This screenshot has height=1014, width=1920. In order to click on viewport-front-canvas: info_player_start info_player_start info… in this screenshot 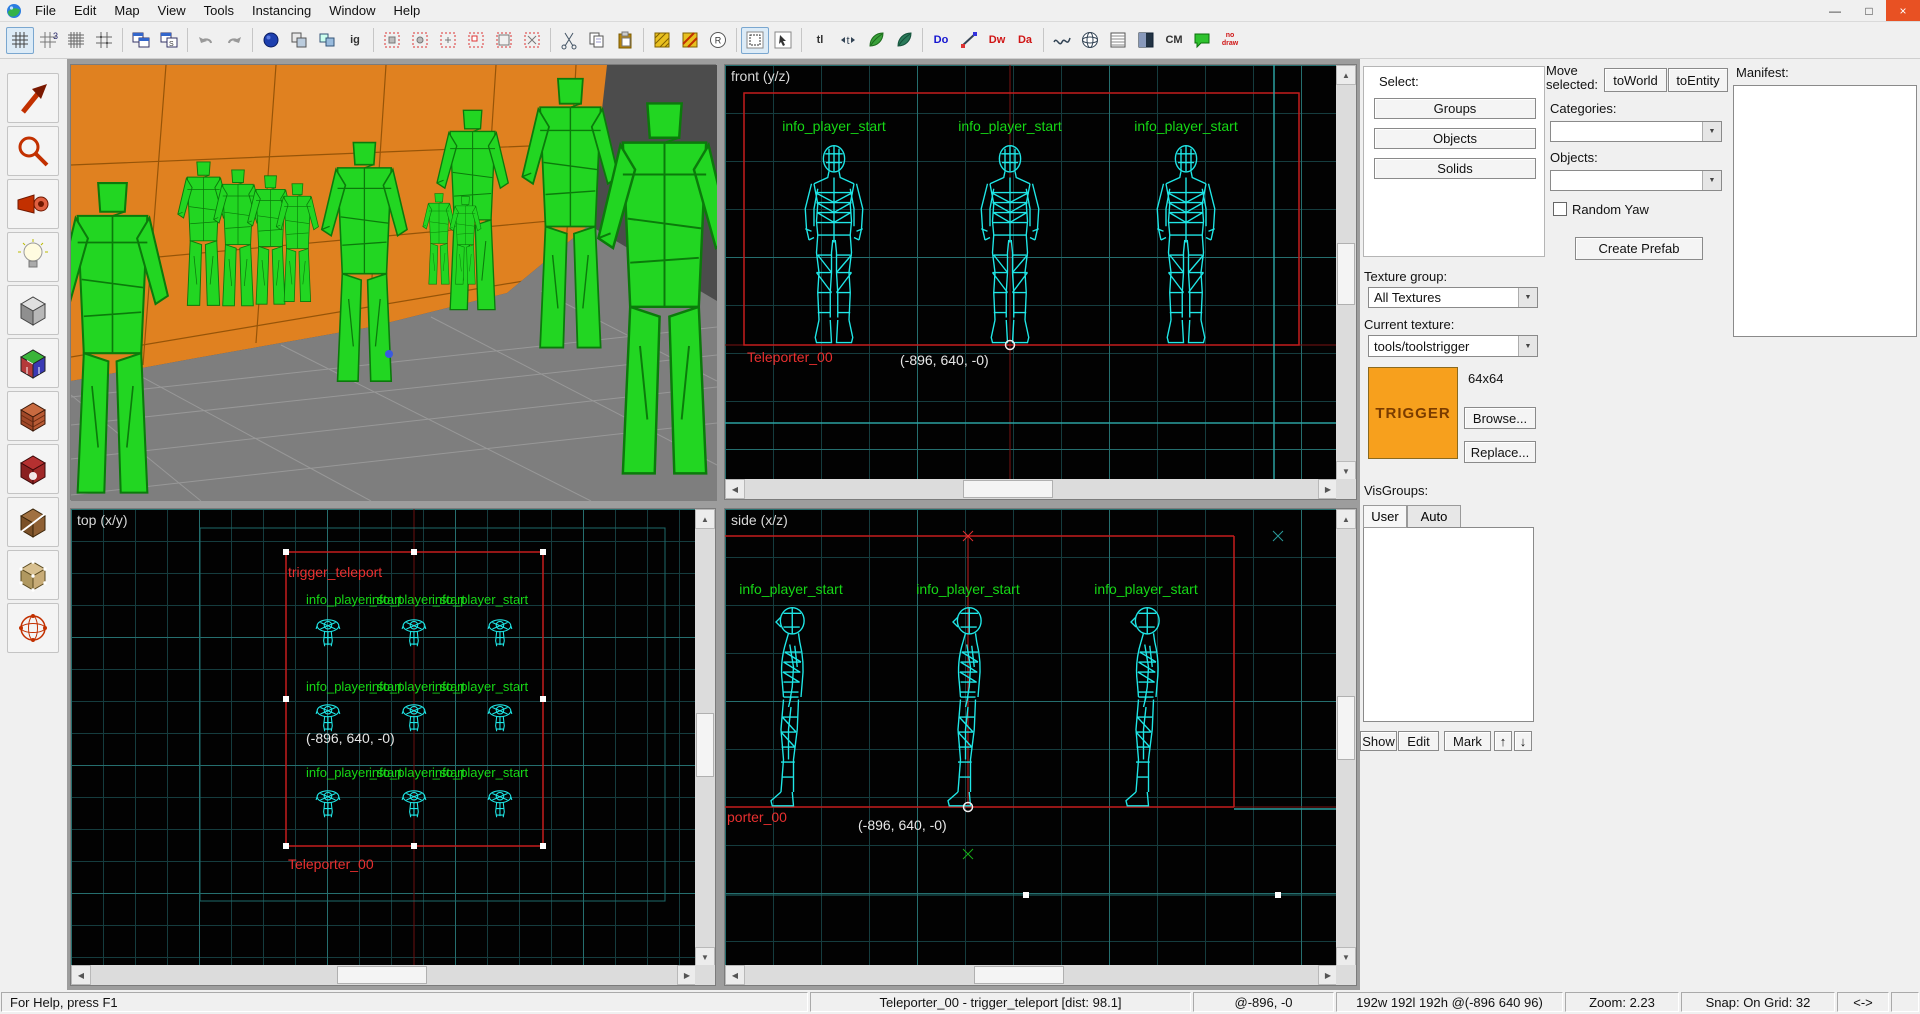, I will do `click(1031, 273)`.